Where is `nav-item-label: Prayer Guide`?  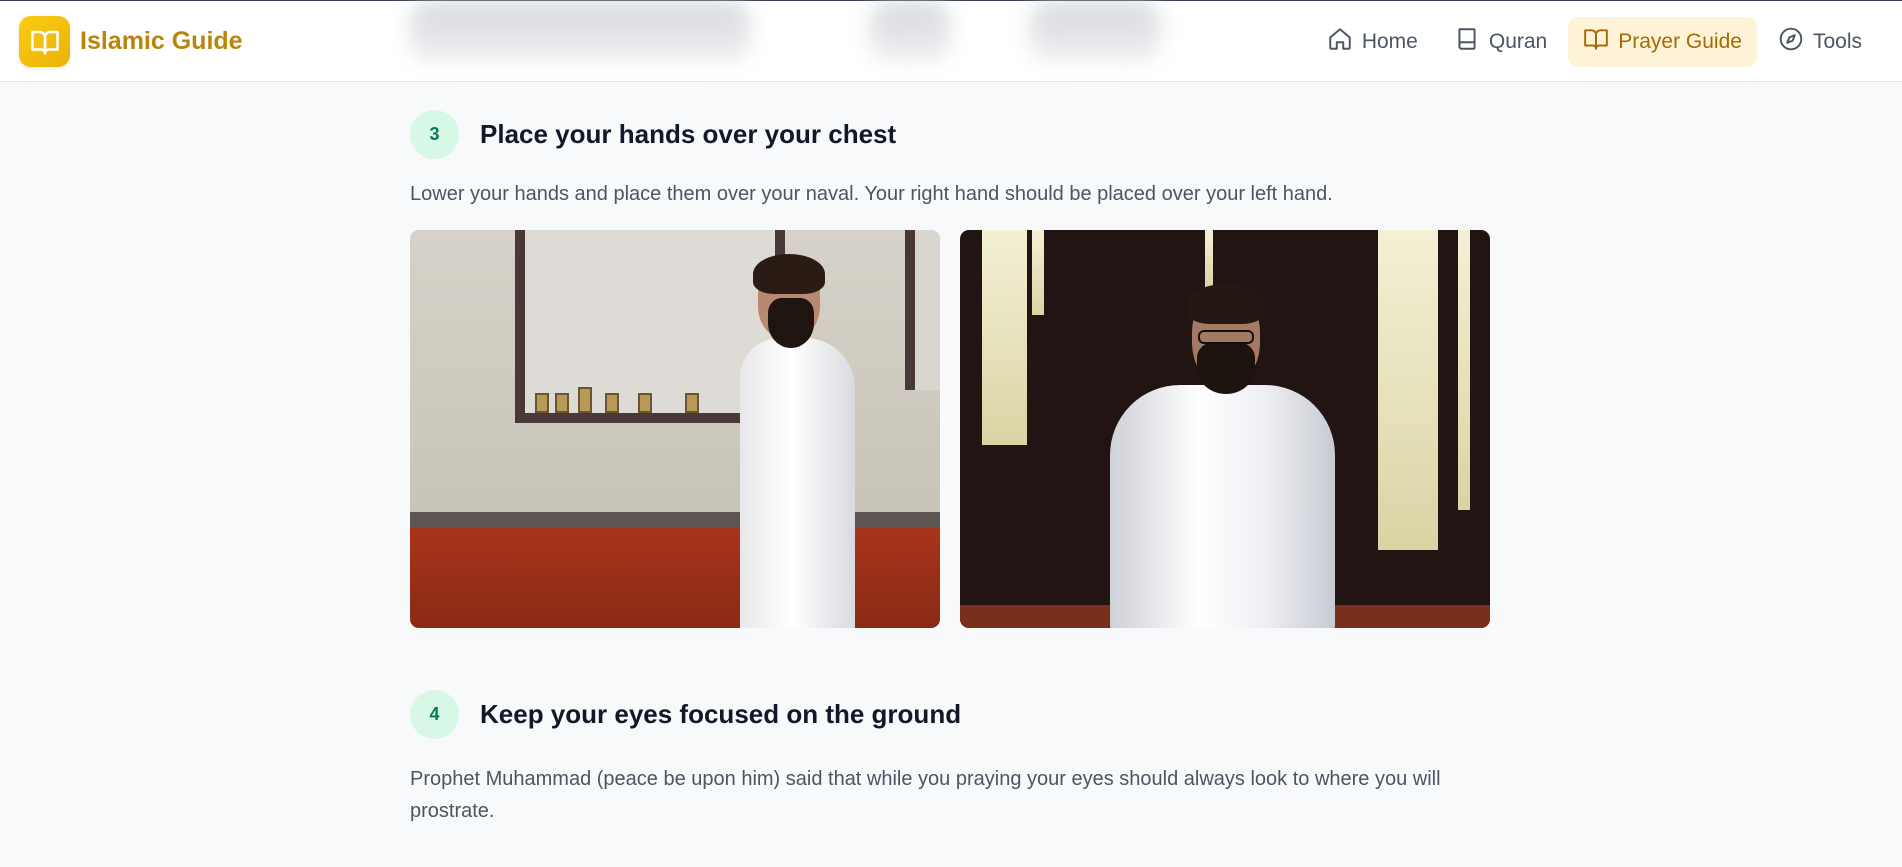 nav-item-label: Prayer Guide is located at coordinates (1680, 41).